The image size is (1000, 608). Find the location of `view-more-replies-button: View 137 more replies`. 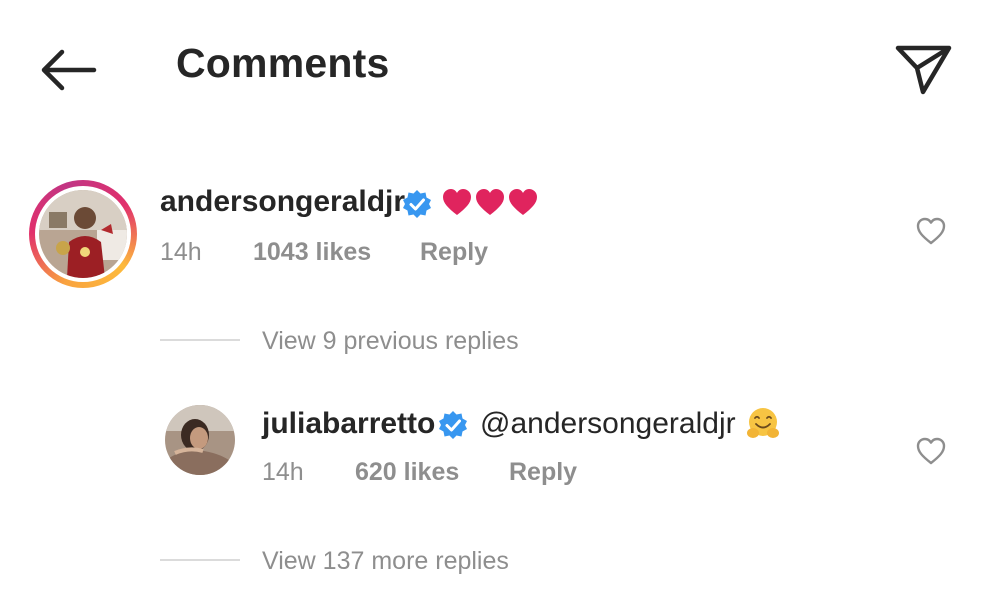

view-more-replies-button: View 137 more replies is located at coordinates (385, 561).